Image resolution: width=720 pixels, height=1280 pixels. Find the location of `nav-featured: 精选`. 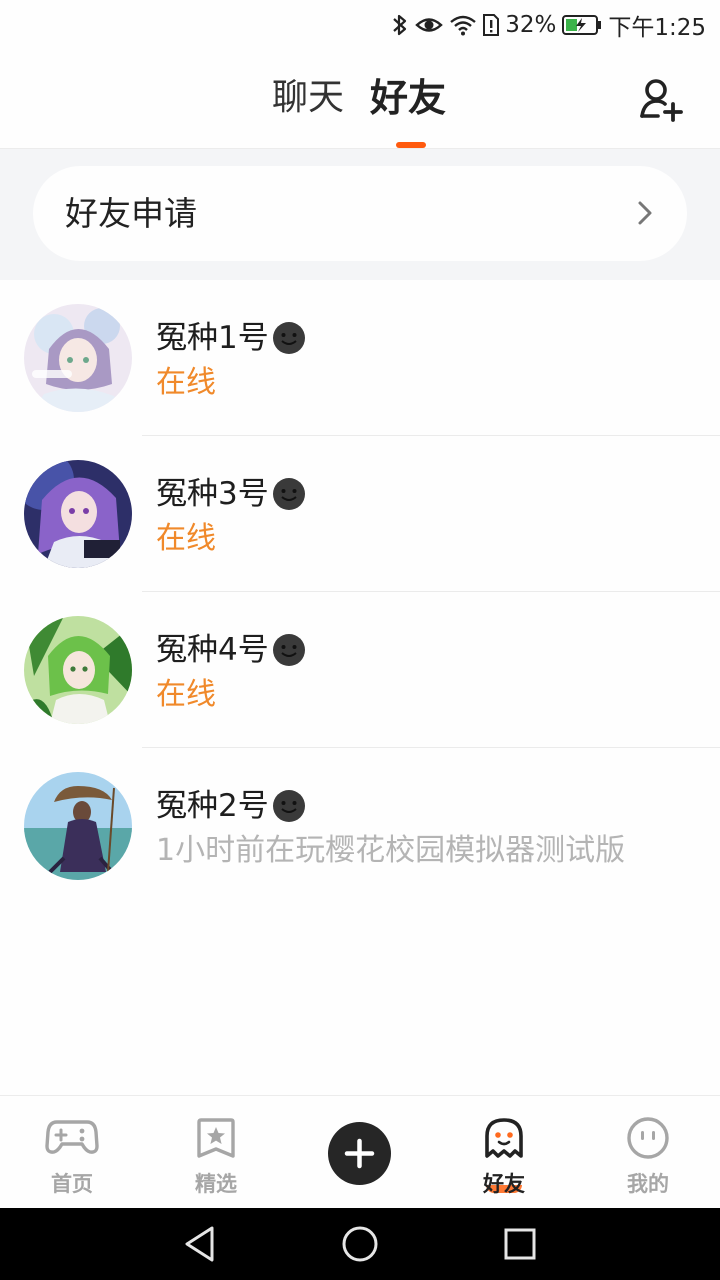

nav-featured: 精选 is located at coordinates (216, 1152).